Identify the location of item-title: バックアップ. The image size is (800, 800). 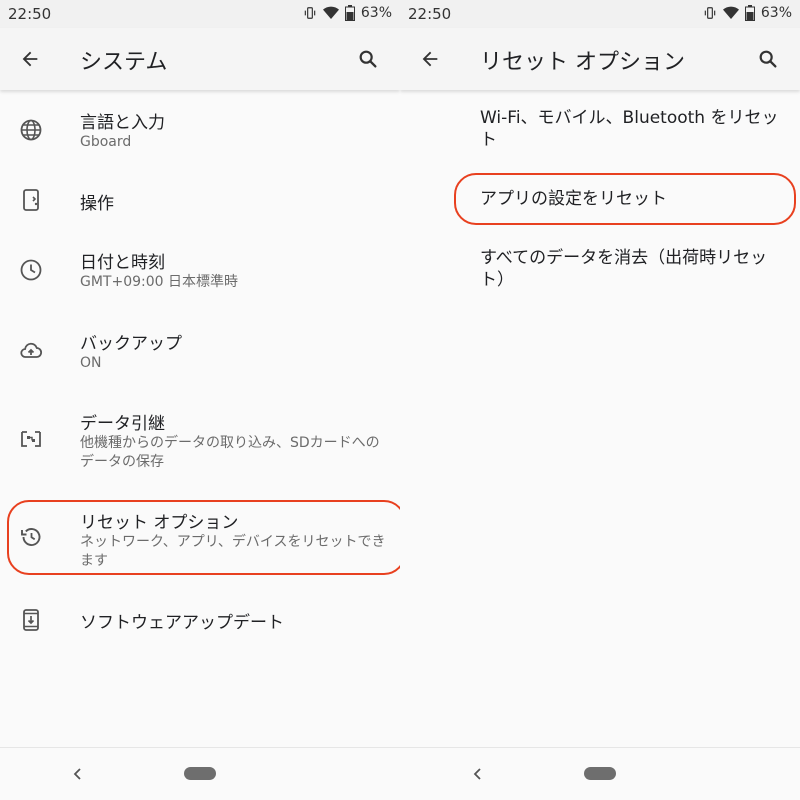
(131, 344).